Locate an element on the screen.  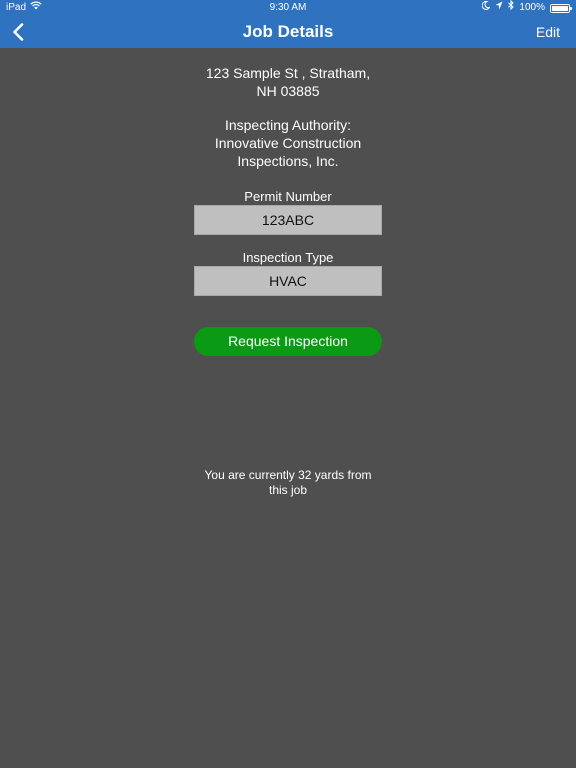
navigation-bar: Job Details Edit is located at coordinates (288, 32).